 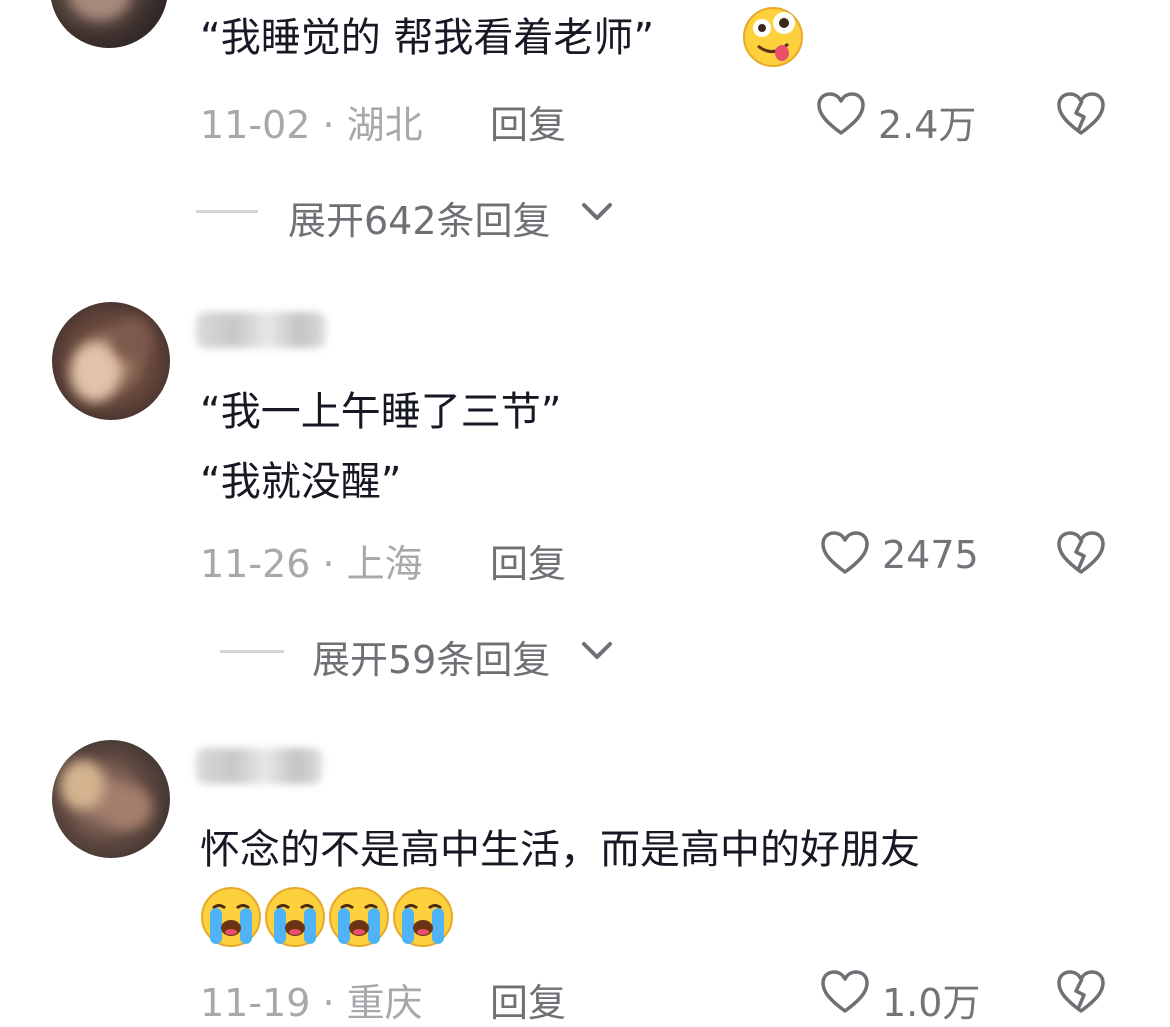 What do you see at coordinates (431, 656) in the screenshot?
I see `expand-replies-button: 展开59条回复` at bounding box center [431, 656].